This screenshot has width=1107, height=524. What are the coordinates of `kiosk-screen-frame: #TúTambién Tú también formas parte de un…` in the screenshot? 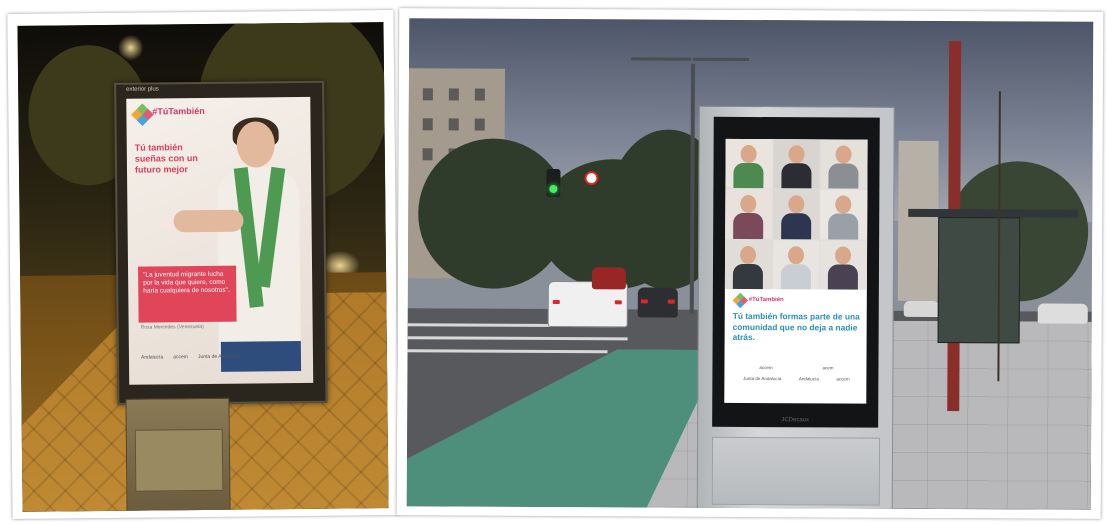 It's located at (796, 272).